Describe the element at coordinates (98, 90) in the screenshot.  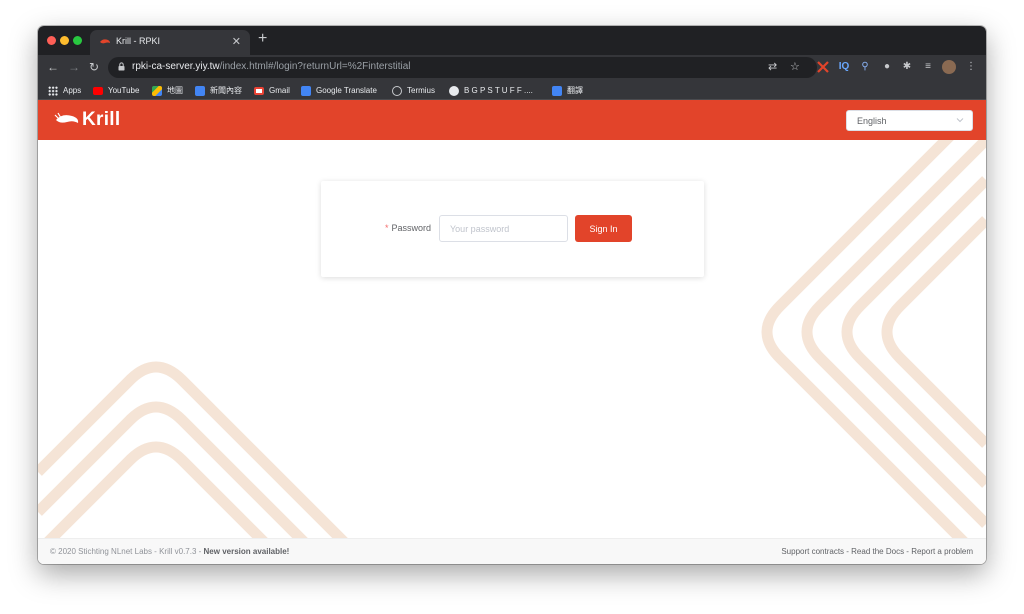
I see `youtube-icon` at that location.